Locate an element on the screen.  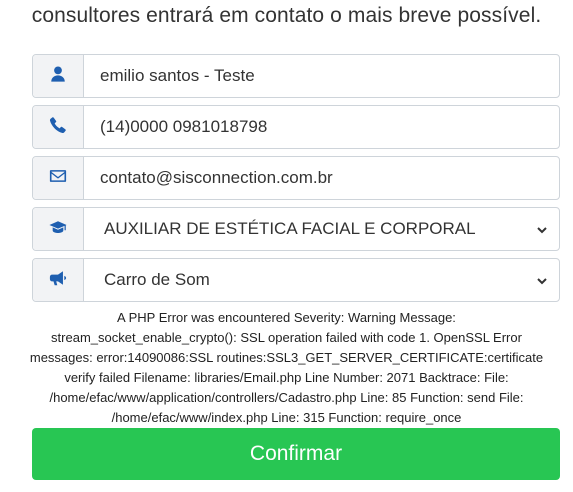
graduation-cap-icon is located at coordinates (58, 229).